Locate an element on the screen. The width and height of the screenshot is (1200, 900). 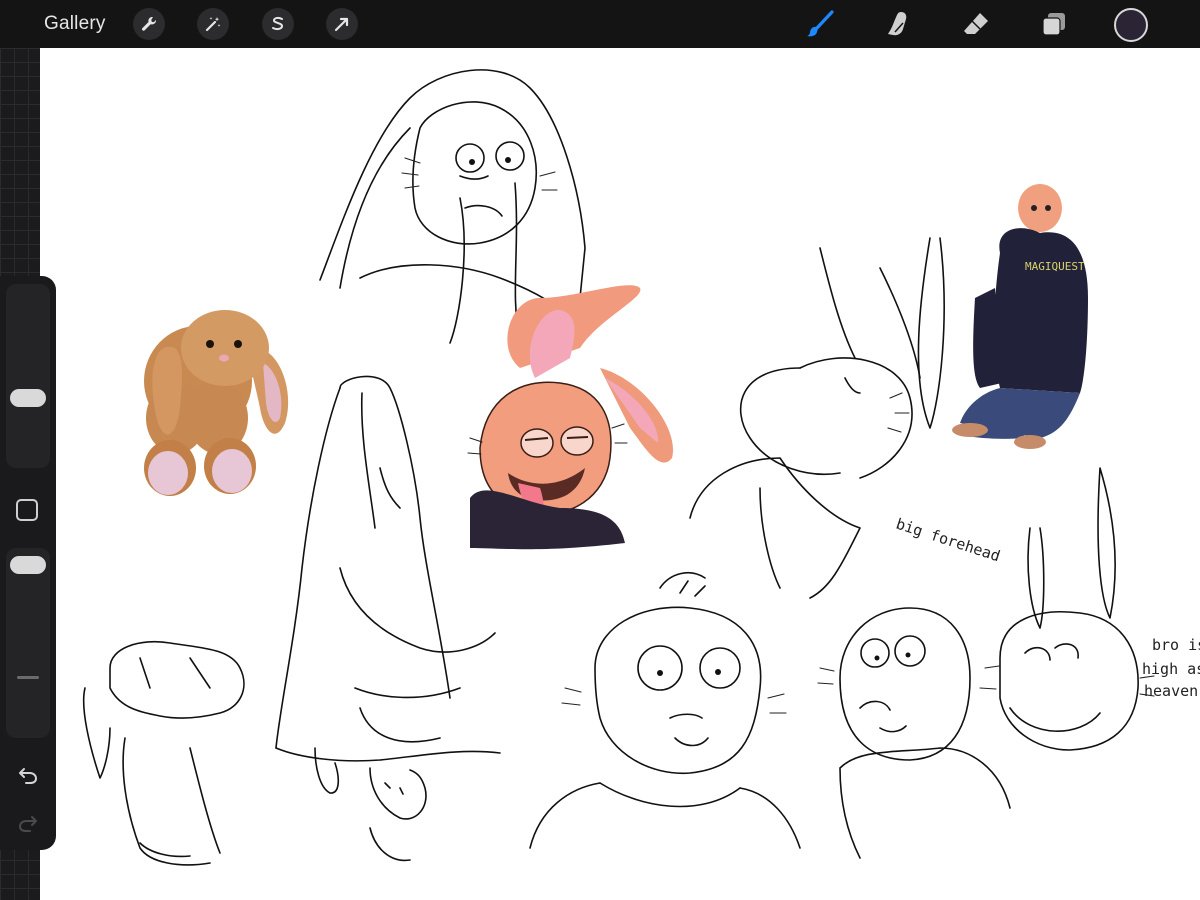
shocked-bunny-sketch is located at coordinates (665, 710).